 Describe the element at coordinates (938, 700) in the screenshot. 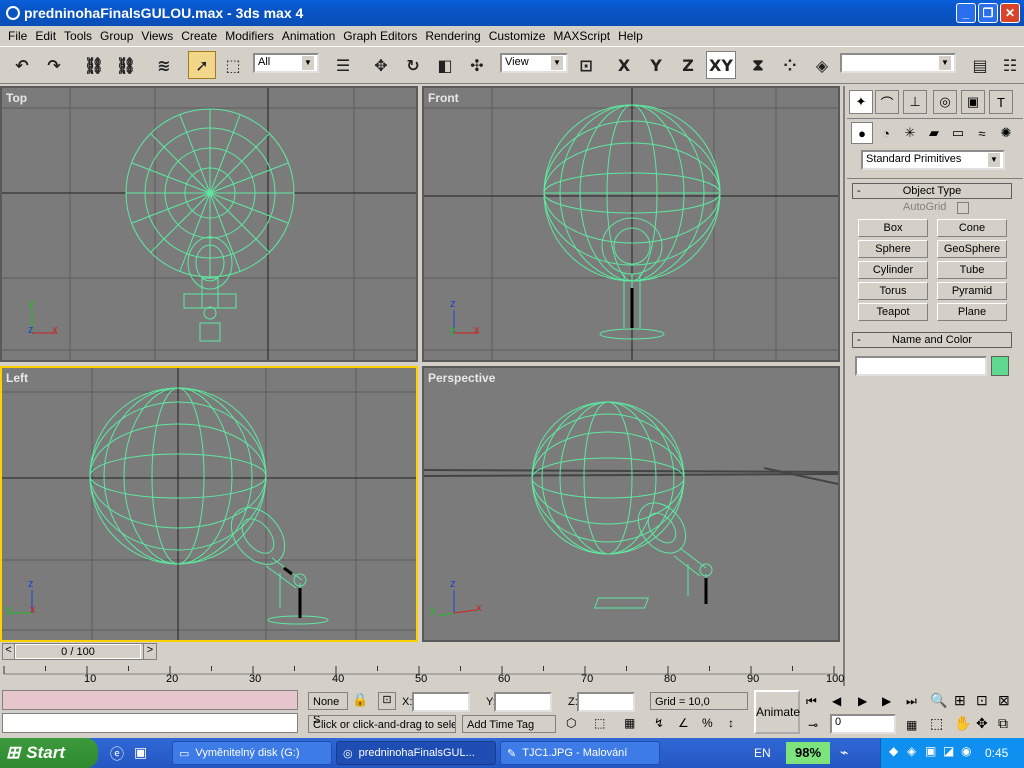

I see `zoom-icon: 🔍` at that location.